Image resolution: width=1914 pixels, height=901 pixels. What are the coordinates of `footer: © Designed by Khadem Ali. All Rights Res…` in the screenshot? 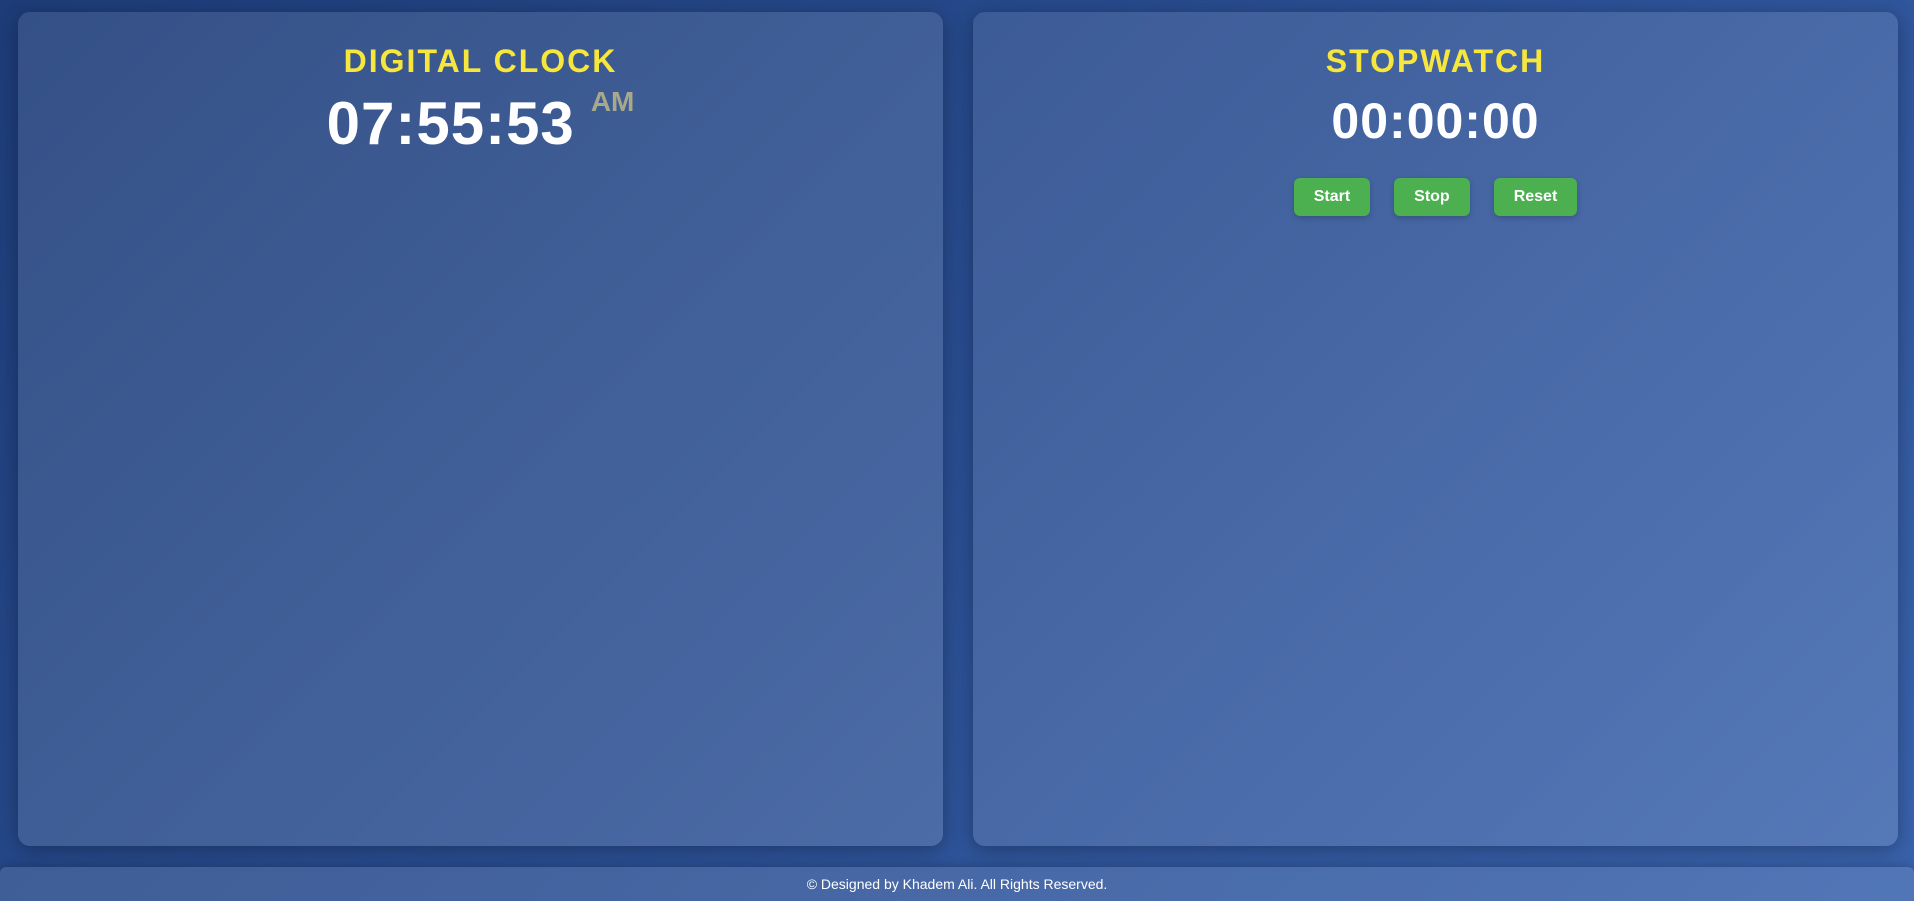 It's located at (957, 884).